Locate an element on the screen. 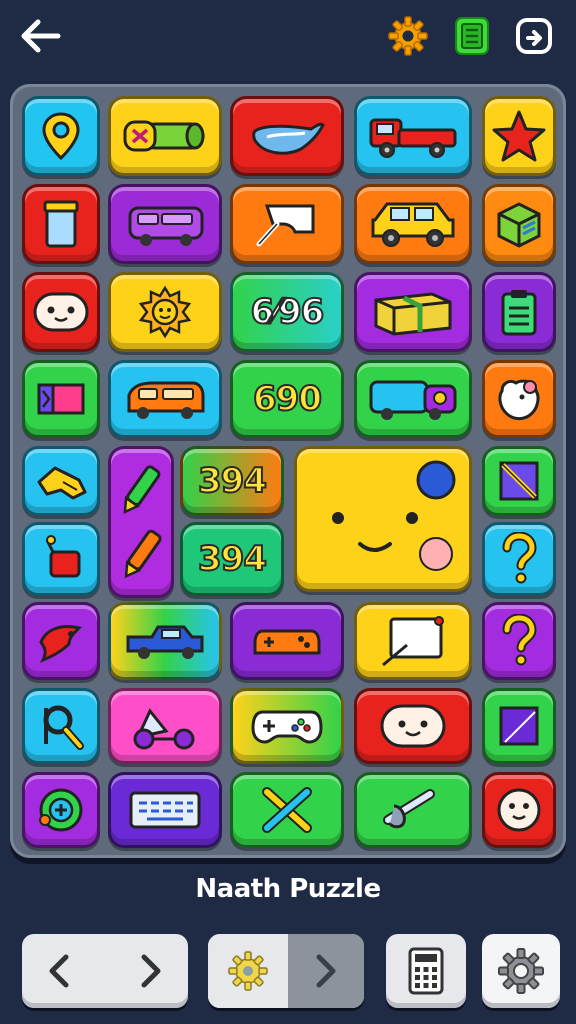 Image resolution: width=576 pixels, height=1024 pixels. calculator-button is located at coordinates (426, 971).